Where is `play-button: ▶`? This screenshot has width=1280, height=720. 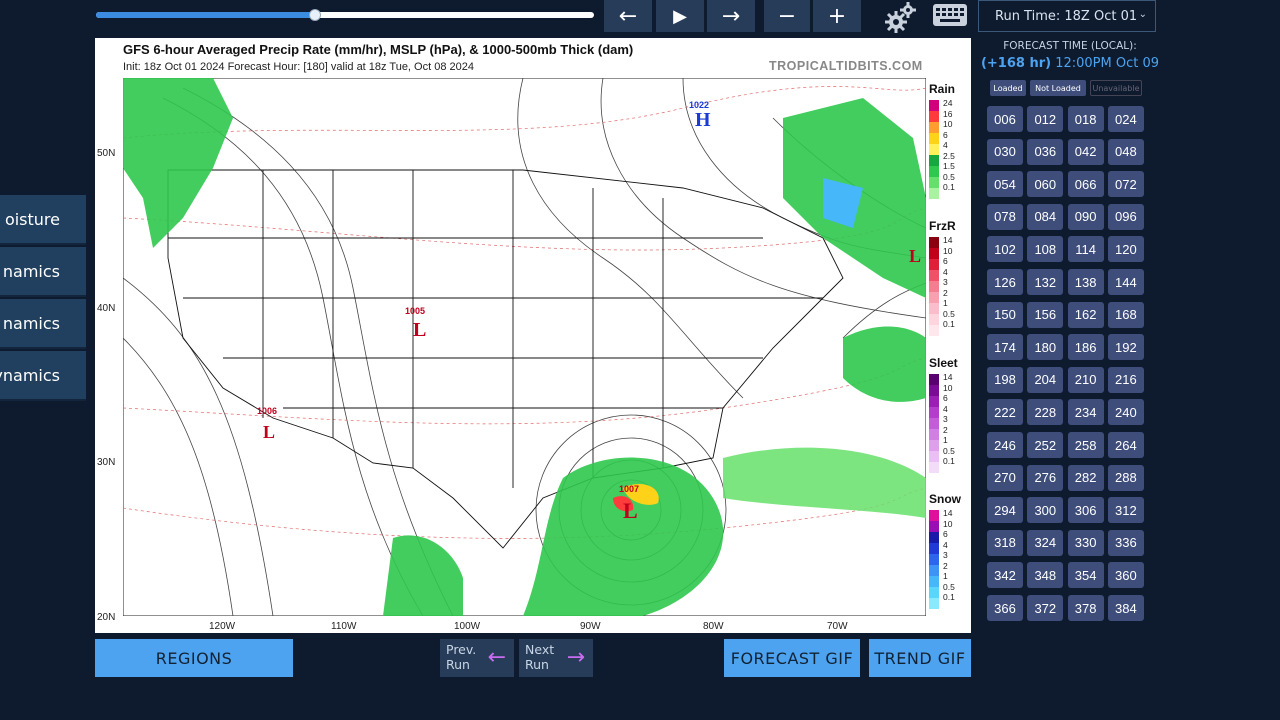 play-button: ▶ is located at coordinates (680, 16).